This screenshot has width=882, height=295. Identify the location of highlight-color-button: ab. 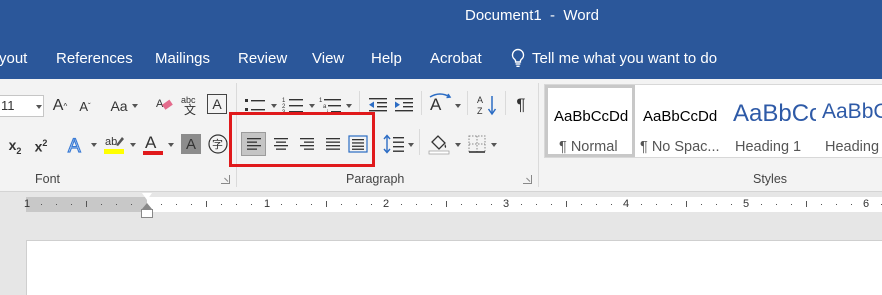
(114, 144).